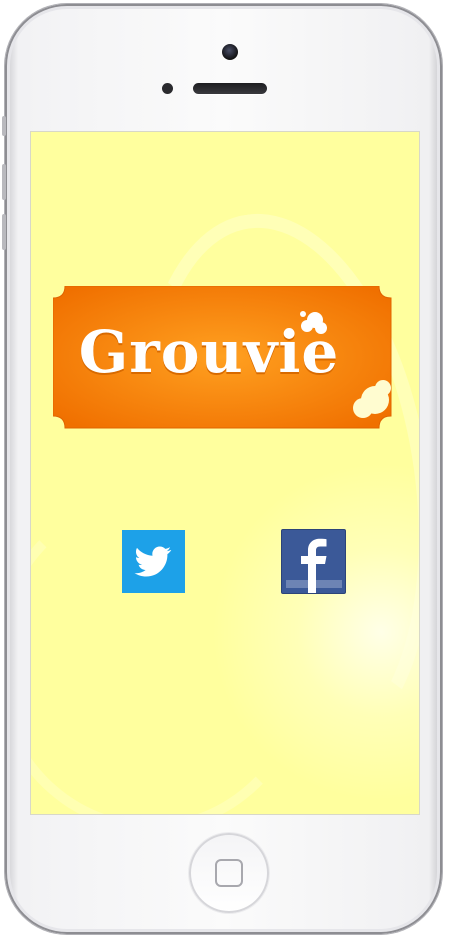 Image resolution: width=449 pixels, height=939 pixels. Describe the element at coordinates (4, 126) in the screenshot. I see `mute-switch` at that location.